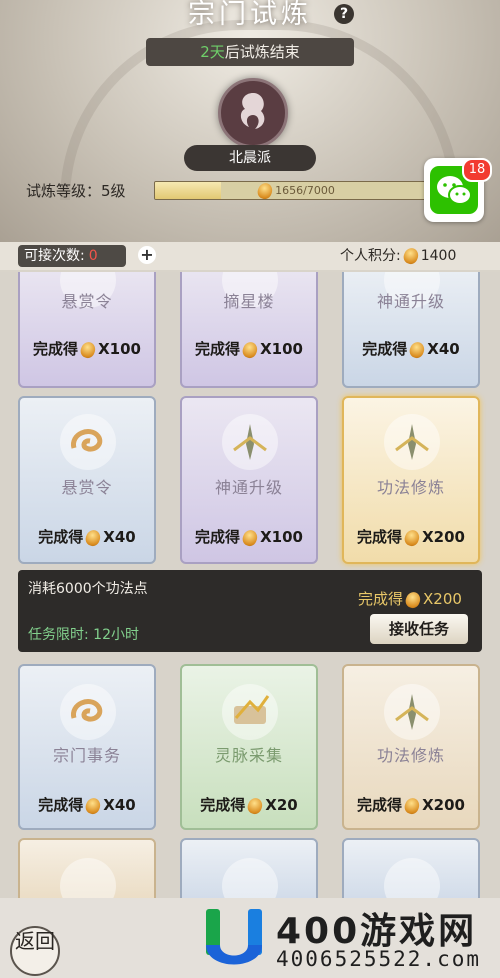  What do you see at coordinates (212, 52) in the screenshot?
I see `countdown-days: 2天` at bounding box center [212, 52].